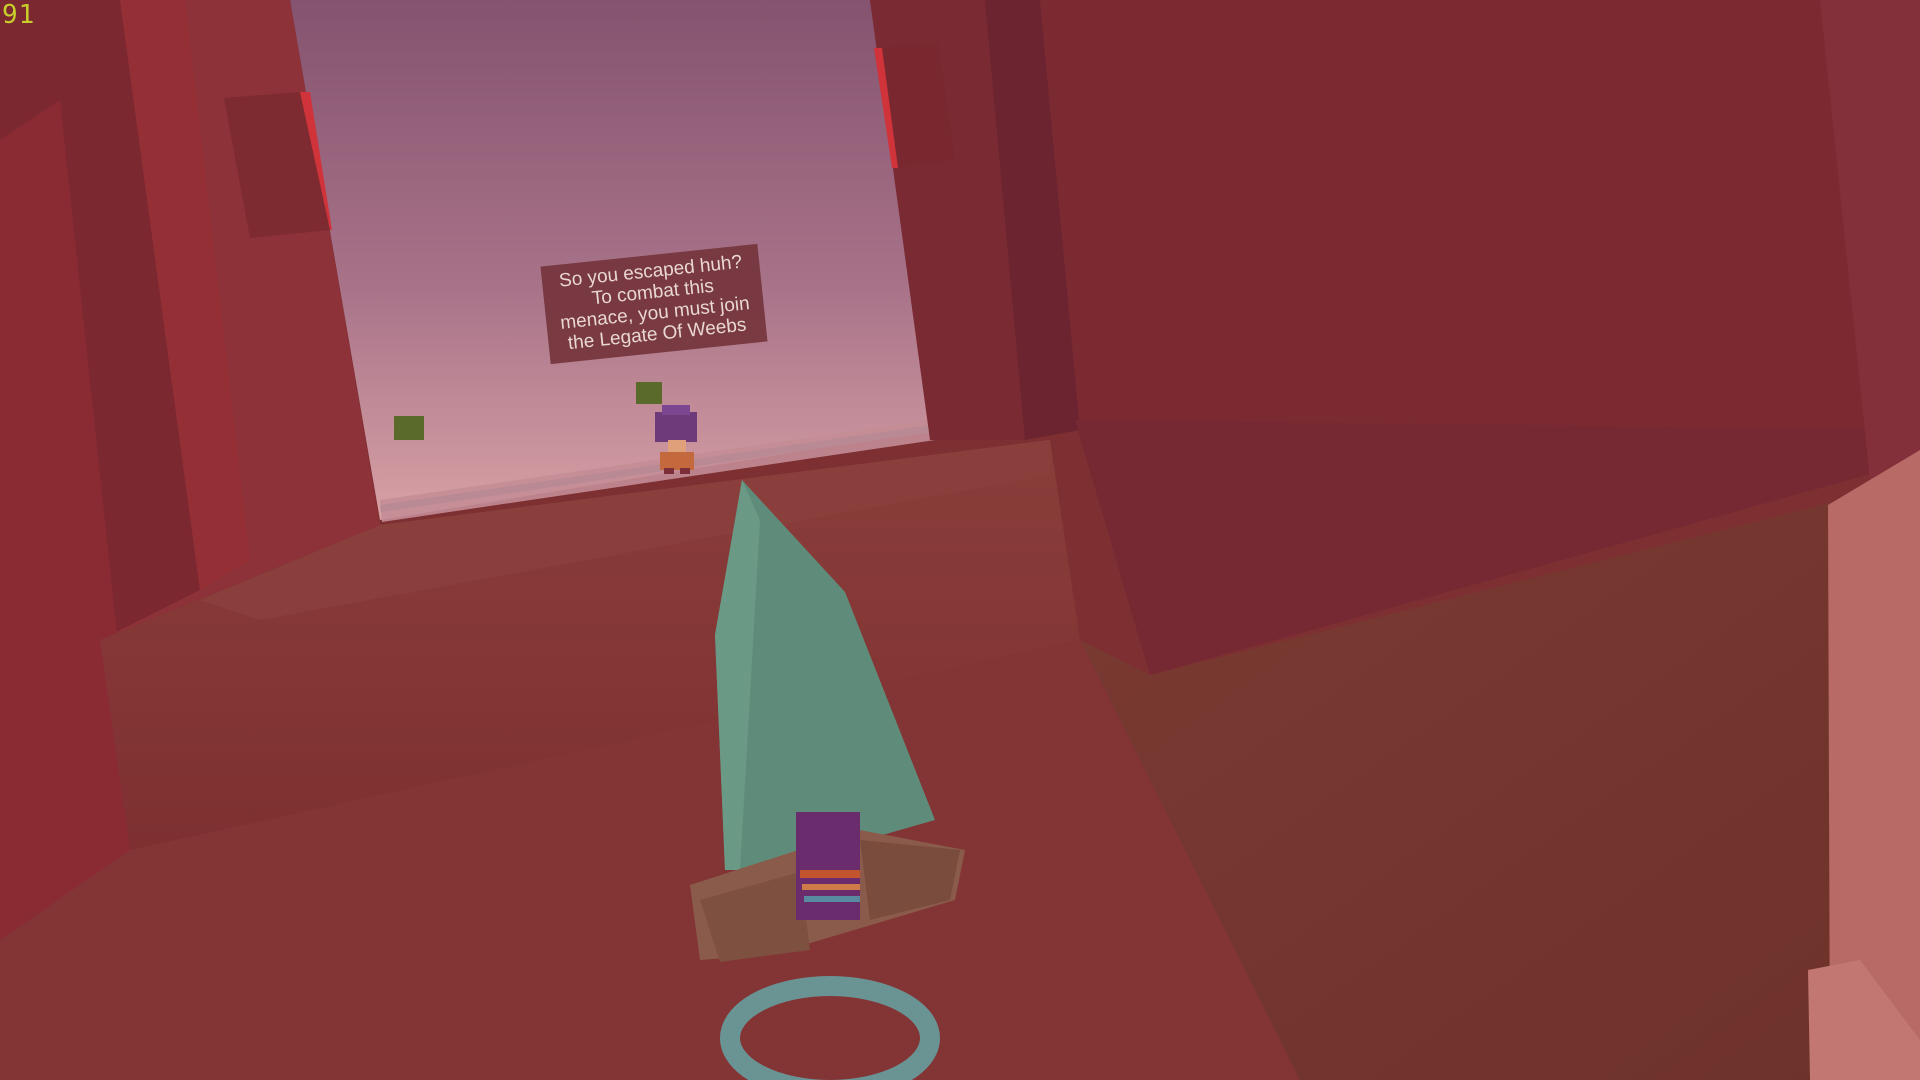 The image size is (1920, 1080). What do you see at coordinates (649, 393) in the screenshot?
I see `pickup-cube-center` at bounding box center [649, 393].